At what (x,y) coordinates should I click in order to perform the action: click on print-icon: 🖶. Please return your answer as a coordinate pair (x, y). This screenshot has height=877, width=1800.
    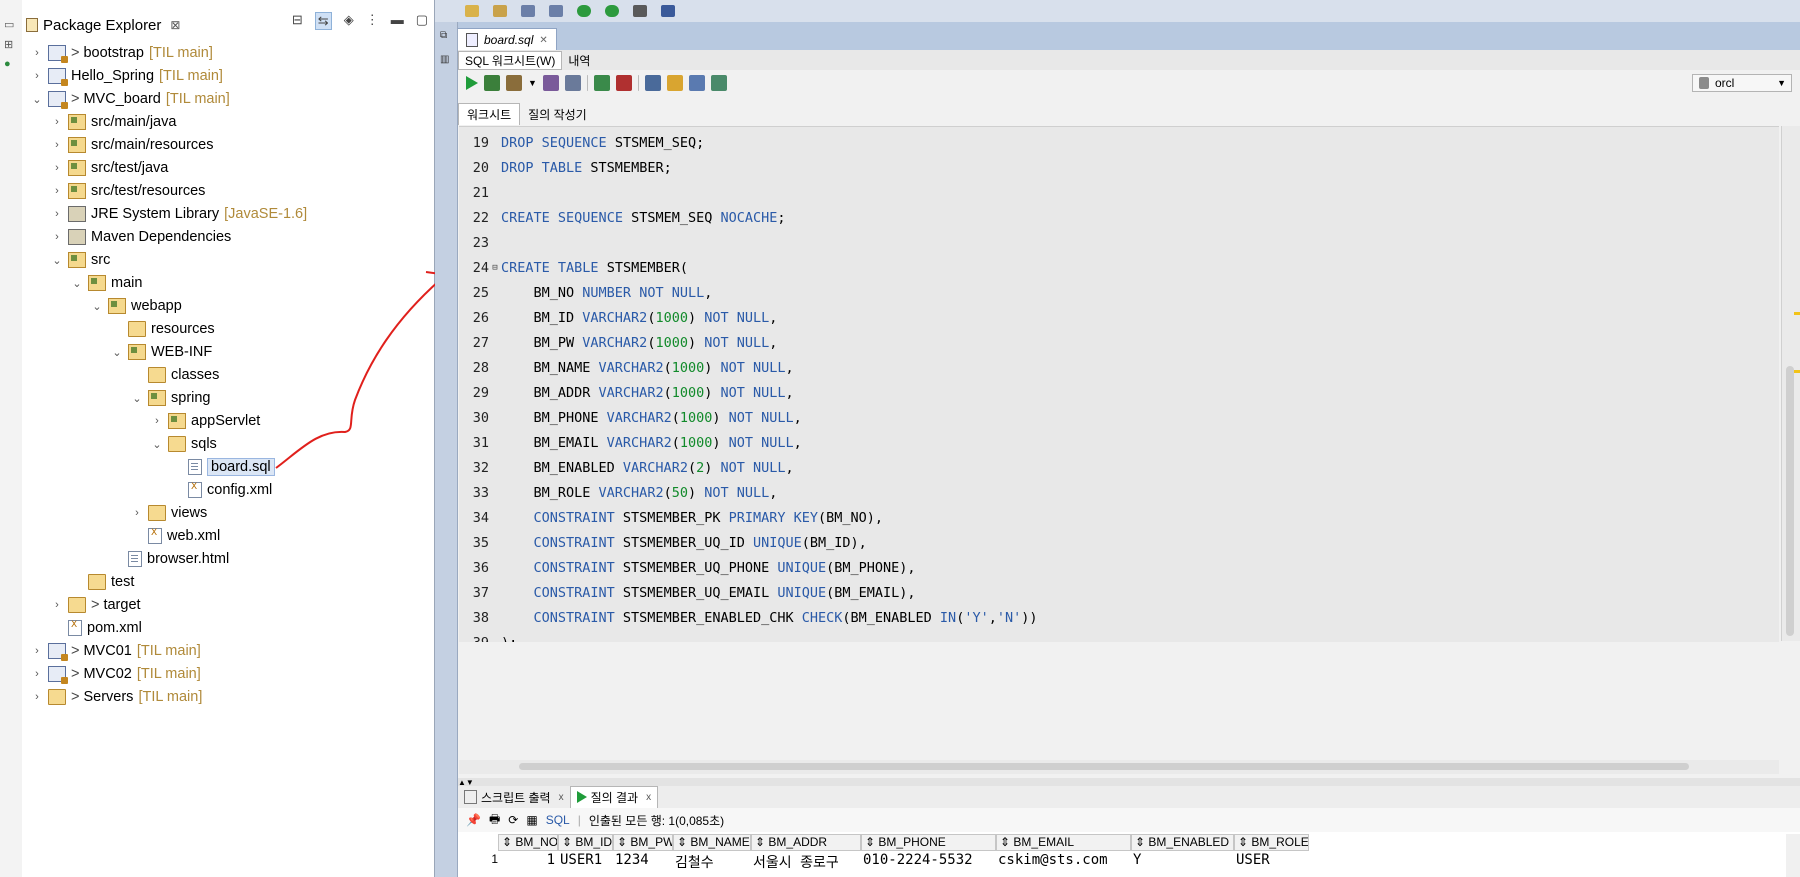
    Looking at the image, I should click on (494, 820).